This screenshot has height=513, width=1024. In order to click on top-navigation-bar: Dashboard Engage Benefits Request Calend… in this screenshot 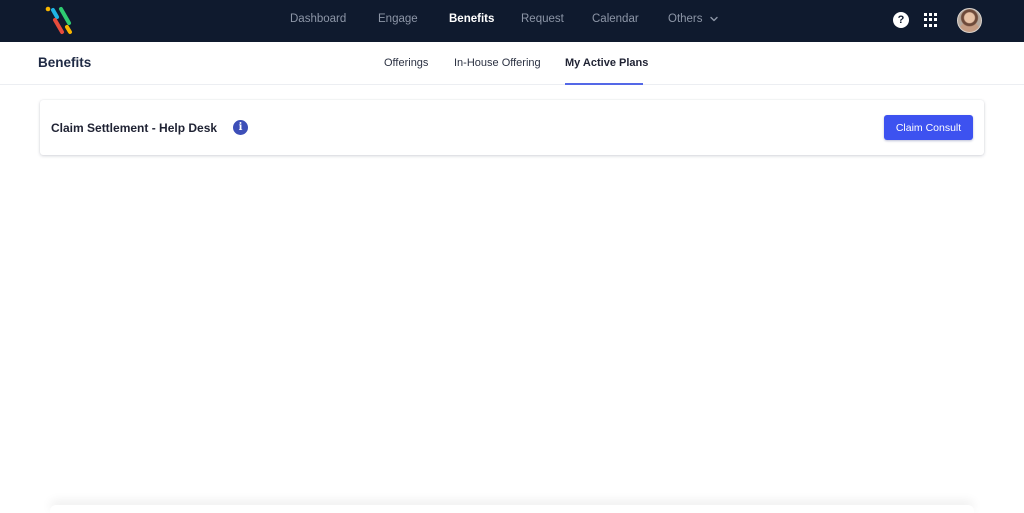, I will do `click(512, 21)`.